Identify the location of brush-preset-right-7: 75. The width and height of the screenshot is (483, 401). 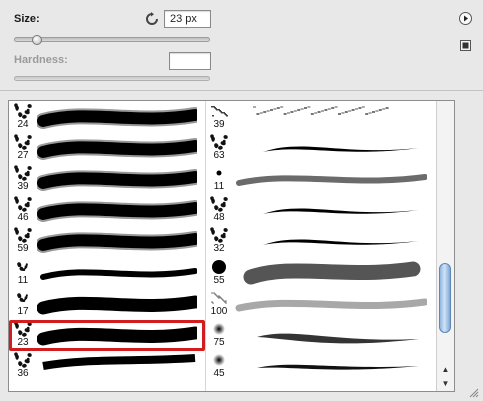
(320, 335).